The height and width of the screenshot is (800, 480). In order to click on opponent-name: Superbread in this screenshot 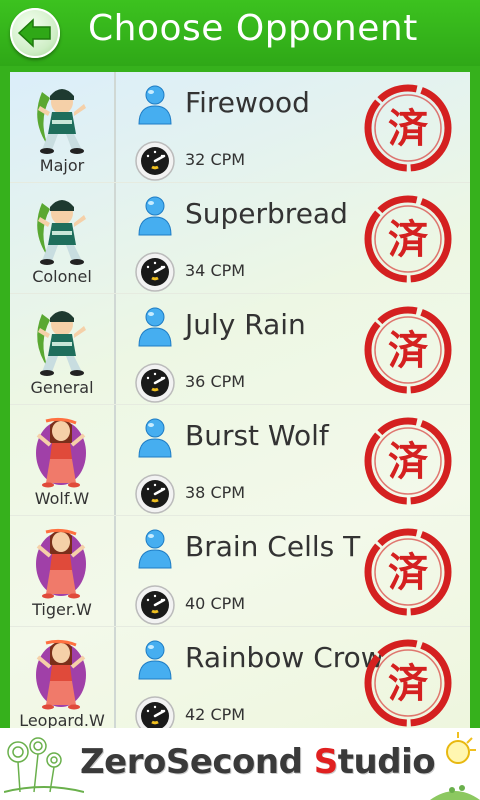, I will do `click(266, 213)`.